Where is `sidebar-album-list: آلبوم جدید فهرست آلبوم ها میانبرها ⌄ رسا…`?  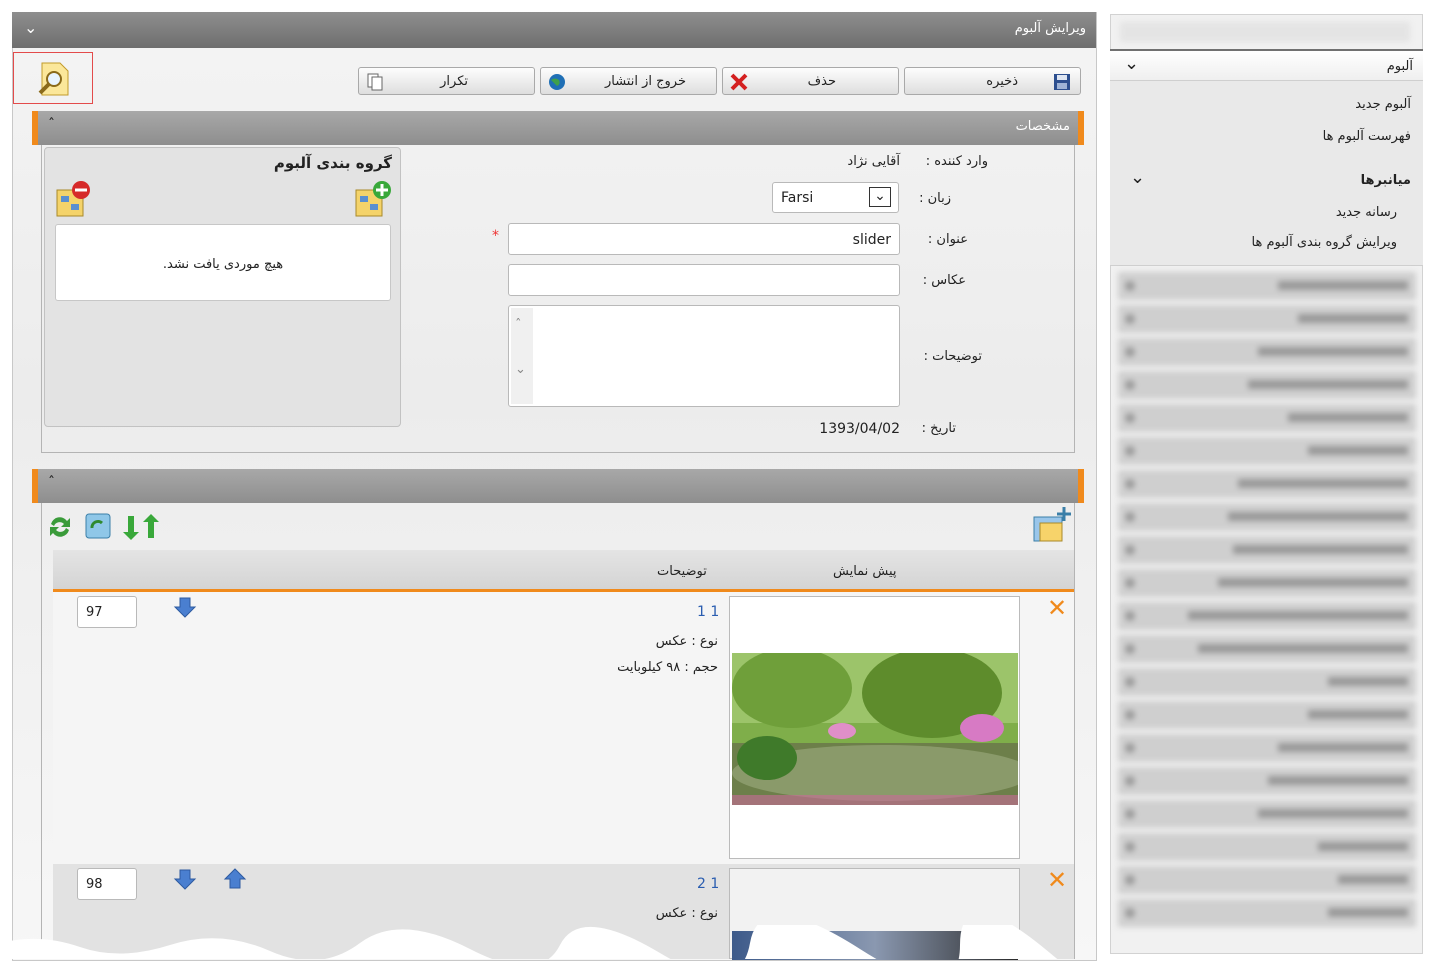 sidebar-album-list: آلبوم جدید فهرست آلبوم ها میانبرها ⌄ رسا… is located at coordinates (1266, 173).